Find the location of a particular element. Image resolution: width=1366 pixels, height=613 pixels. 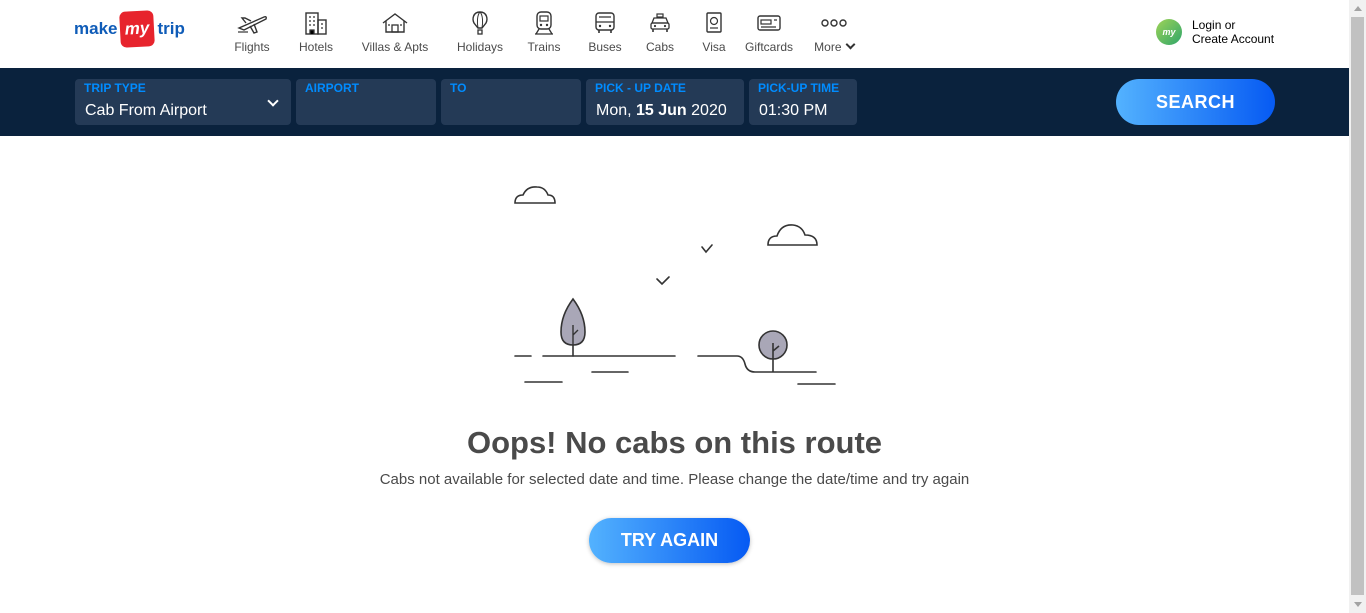

nav-item-buses: Buses is located at coordinates (605, 32).